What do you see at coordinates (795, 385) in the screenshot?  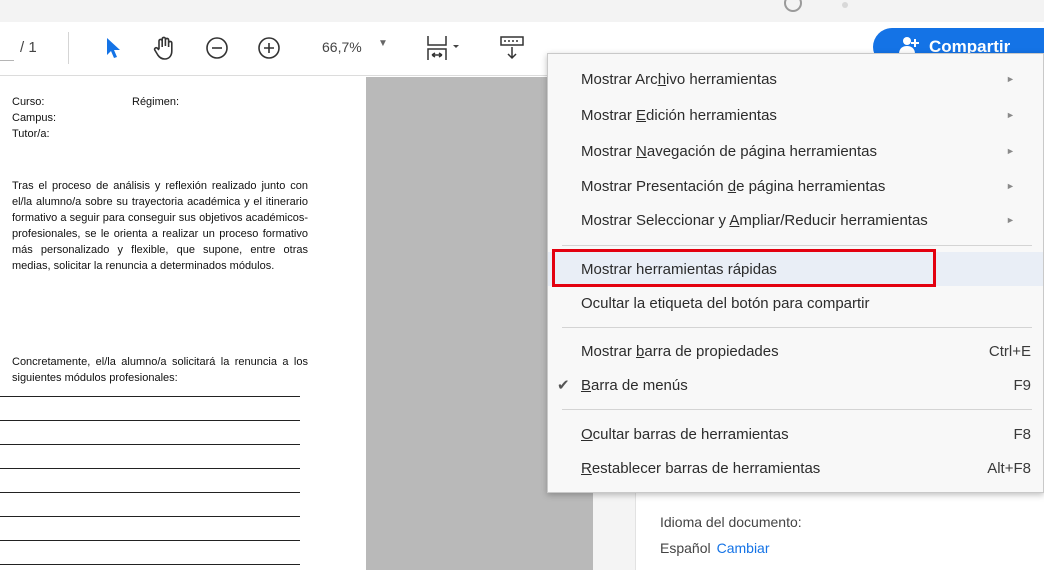 I see `menu-item-menu-bar: ✔ Barra de menús F9` at bounding box center [795, 385].